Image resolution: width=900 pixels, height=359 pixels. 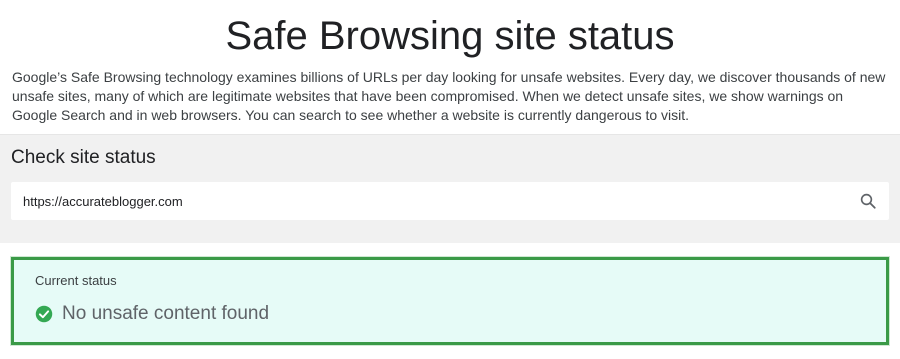 What do you see at coordinates (426, 201) in the screenshot?
I see `site-url-input` at bounding box center [426, 201].